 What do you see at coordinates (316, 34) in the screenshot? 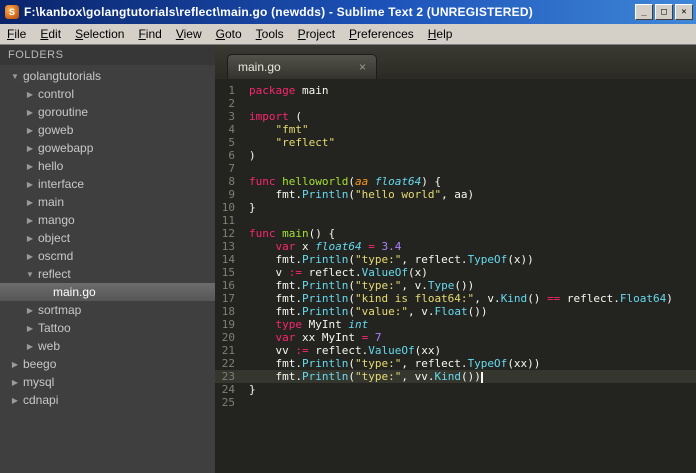
I see `menu-project: Project` at bounding box center [316, 34].